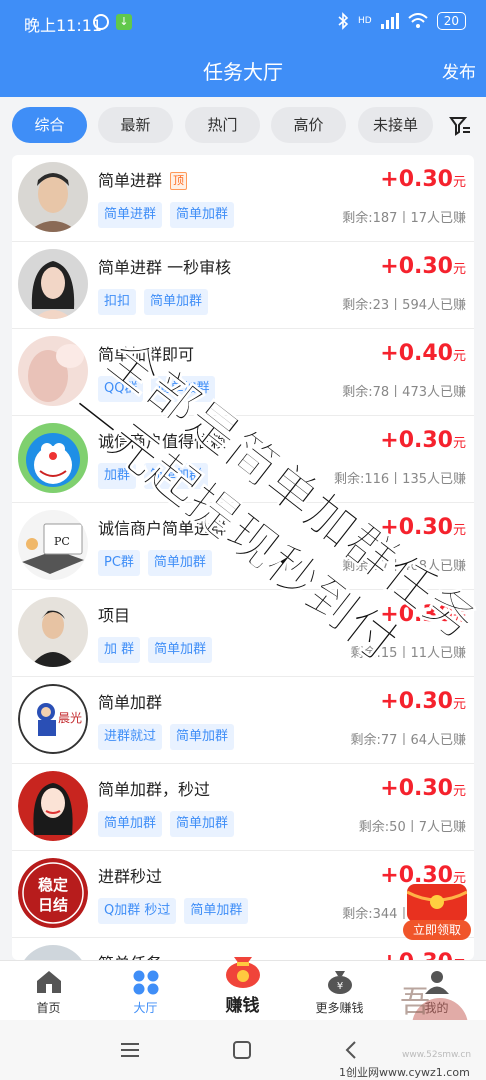 This screenshot has height=1080, width=486. What do you see at coordinates (460, 126) in the screenshot?
I see `filter-icon` at bounding box center [460, 126].